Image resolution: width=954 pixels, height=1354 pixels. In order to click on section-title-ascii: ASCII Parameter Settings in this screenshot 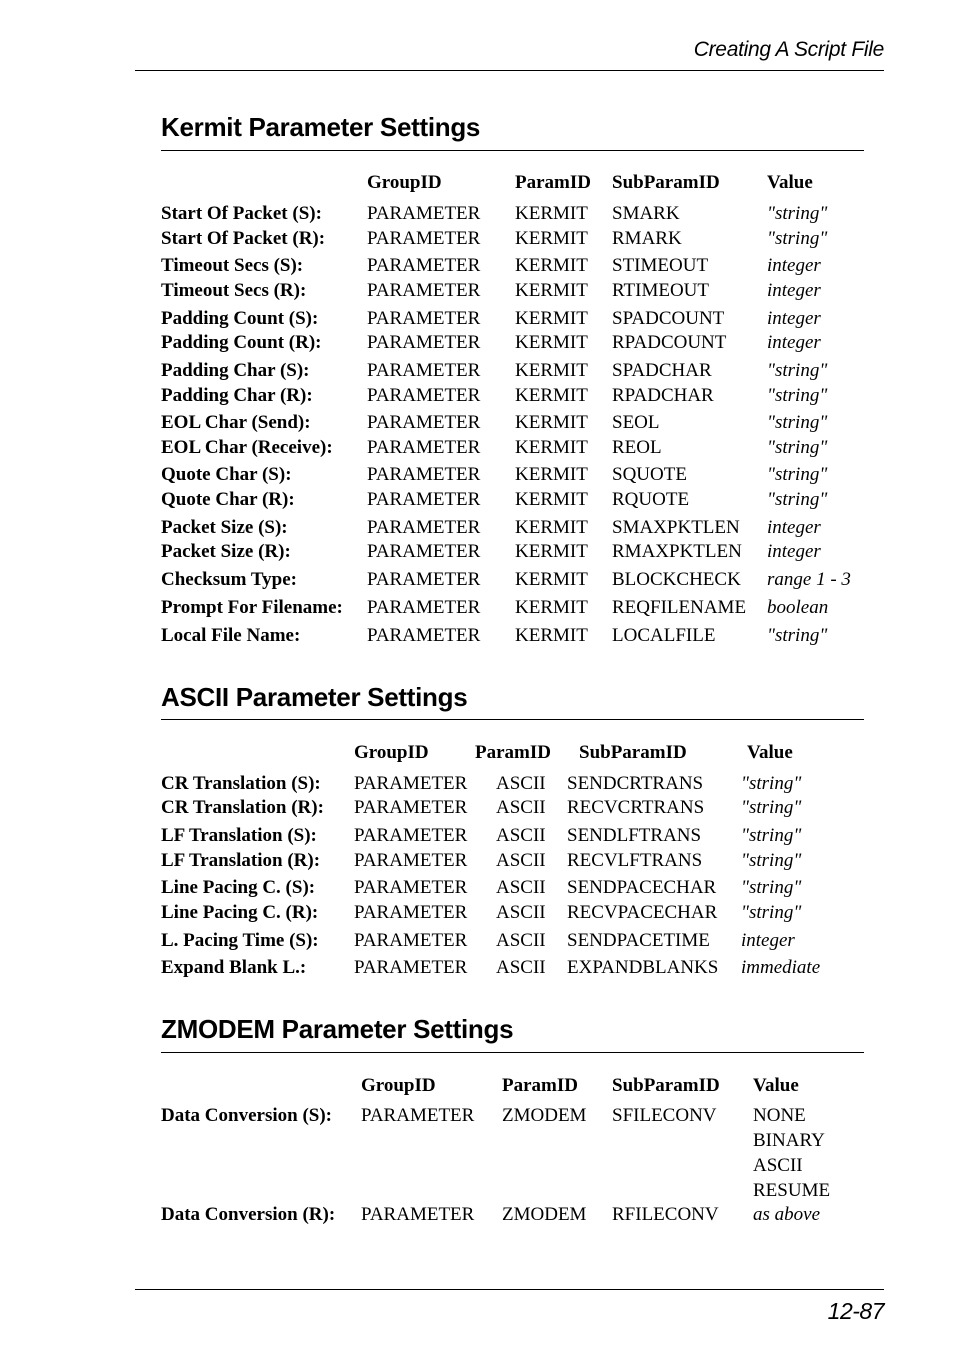, I will do `click(314, 697)`.